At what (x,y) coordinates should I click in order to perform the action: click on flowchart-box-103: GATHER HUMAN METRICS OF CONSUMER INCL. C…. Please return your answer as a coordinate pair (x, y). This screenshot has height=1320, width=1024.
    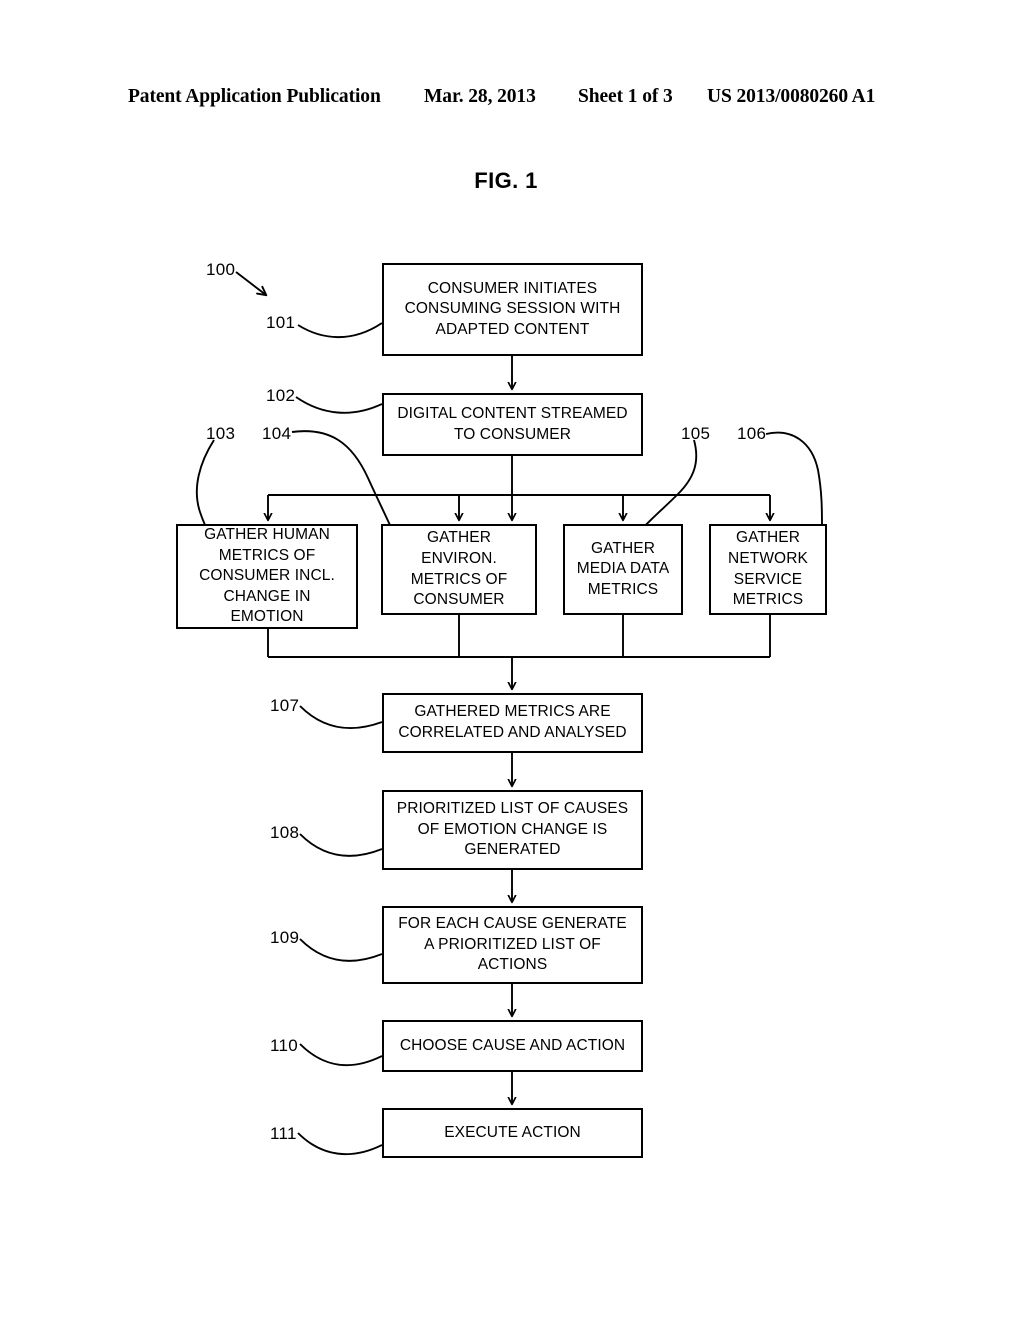
    Looking at the image, I should click on (267, 576).